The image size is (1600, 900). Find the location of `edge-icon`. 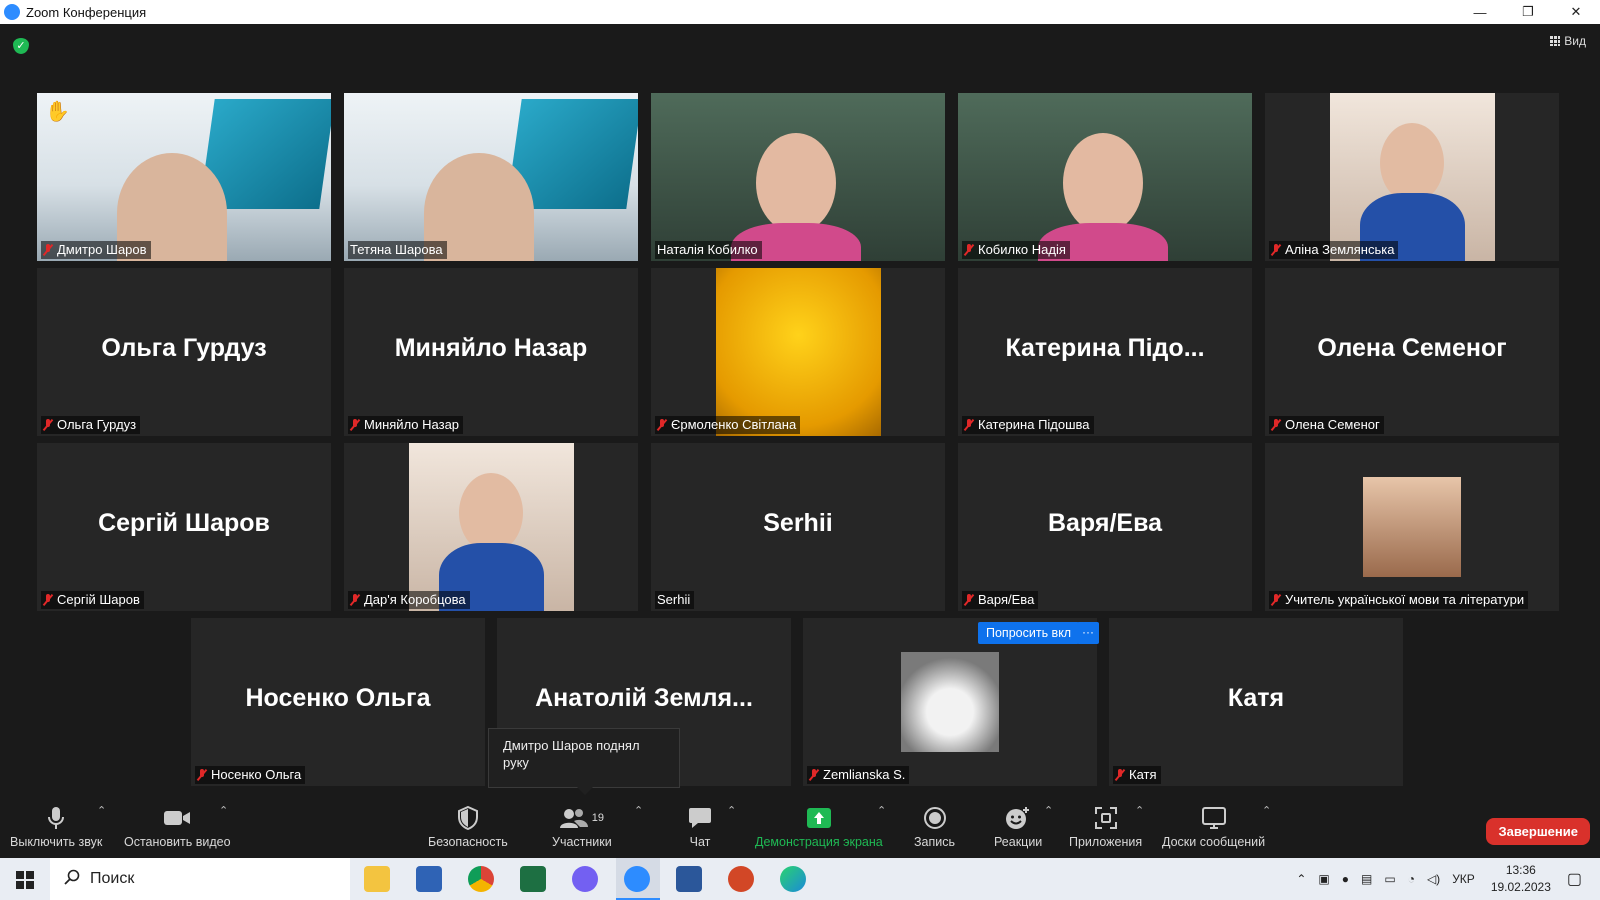

edge-icon is located at coordinates (793, 879).